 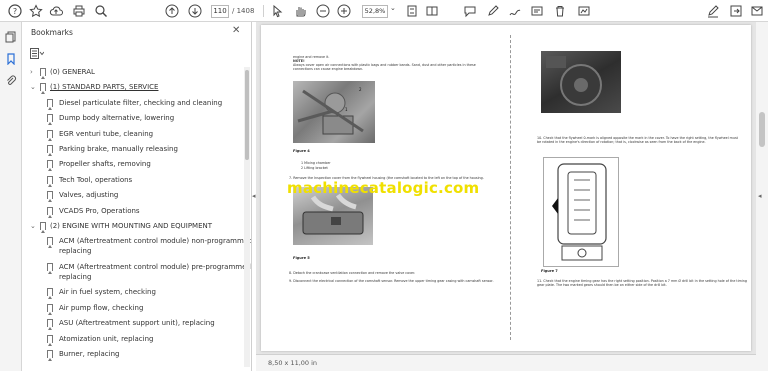 What do you see at coordinates (736, 11) in the screenshot?
I see `share-icon` at bounding box center [736, 11].